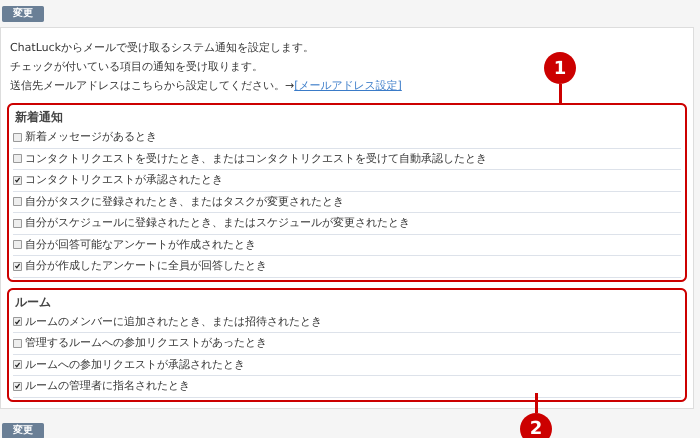 This screenshot has width=700, height=438. Describe the element at coordinates (162, 48) in the screenshot. I see `intro-text: ChatLuckからメールで受け取るシステム通知を設定します。` at that location.